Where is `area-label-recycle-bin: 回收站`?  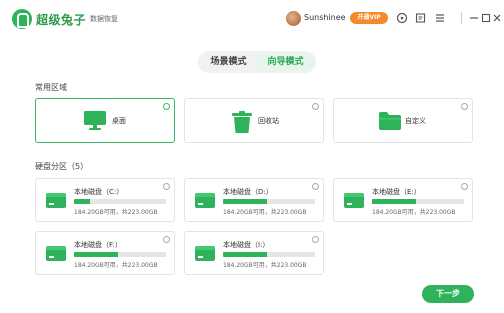 area-label-recycle-bin: 回收站 is located at coordinates (268, 121).